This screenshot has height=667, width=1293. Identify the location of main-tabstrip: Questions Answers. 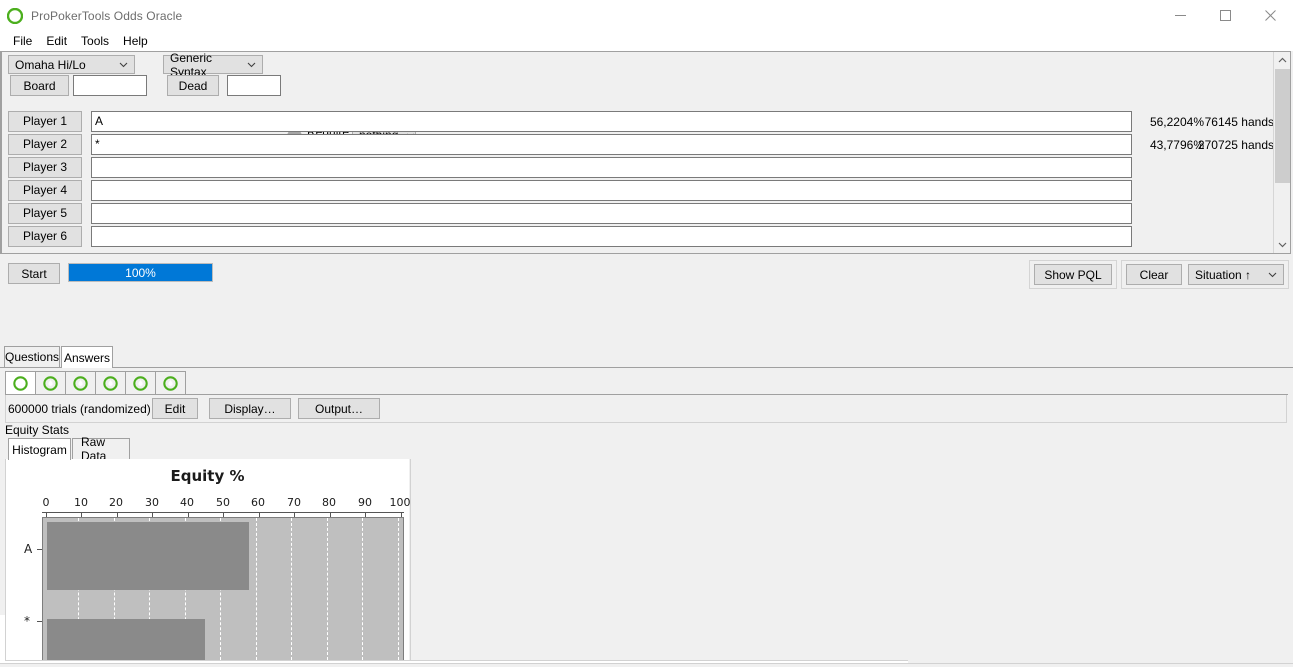
(646, 356).